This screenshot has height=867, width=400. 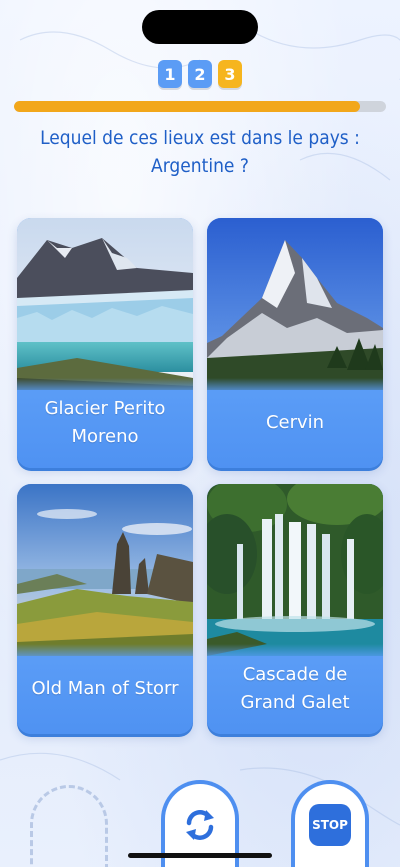 I want to click on answer-card-4: Cascade de Grand Galet, so click(x=295, y=609).